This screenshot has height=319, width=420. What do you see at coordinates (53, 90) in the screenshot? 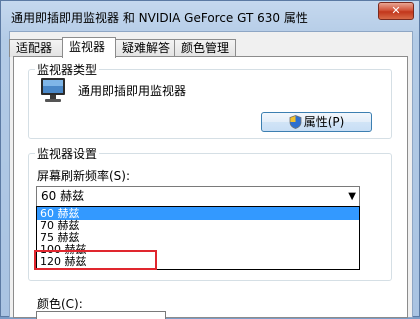
I see `monitor-icon` at bounding box center [53, 90].